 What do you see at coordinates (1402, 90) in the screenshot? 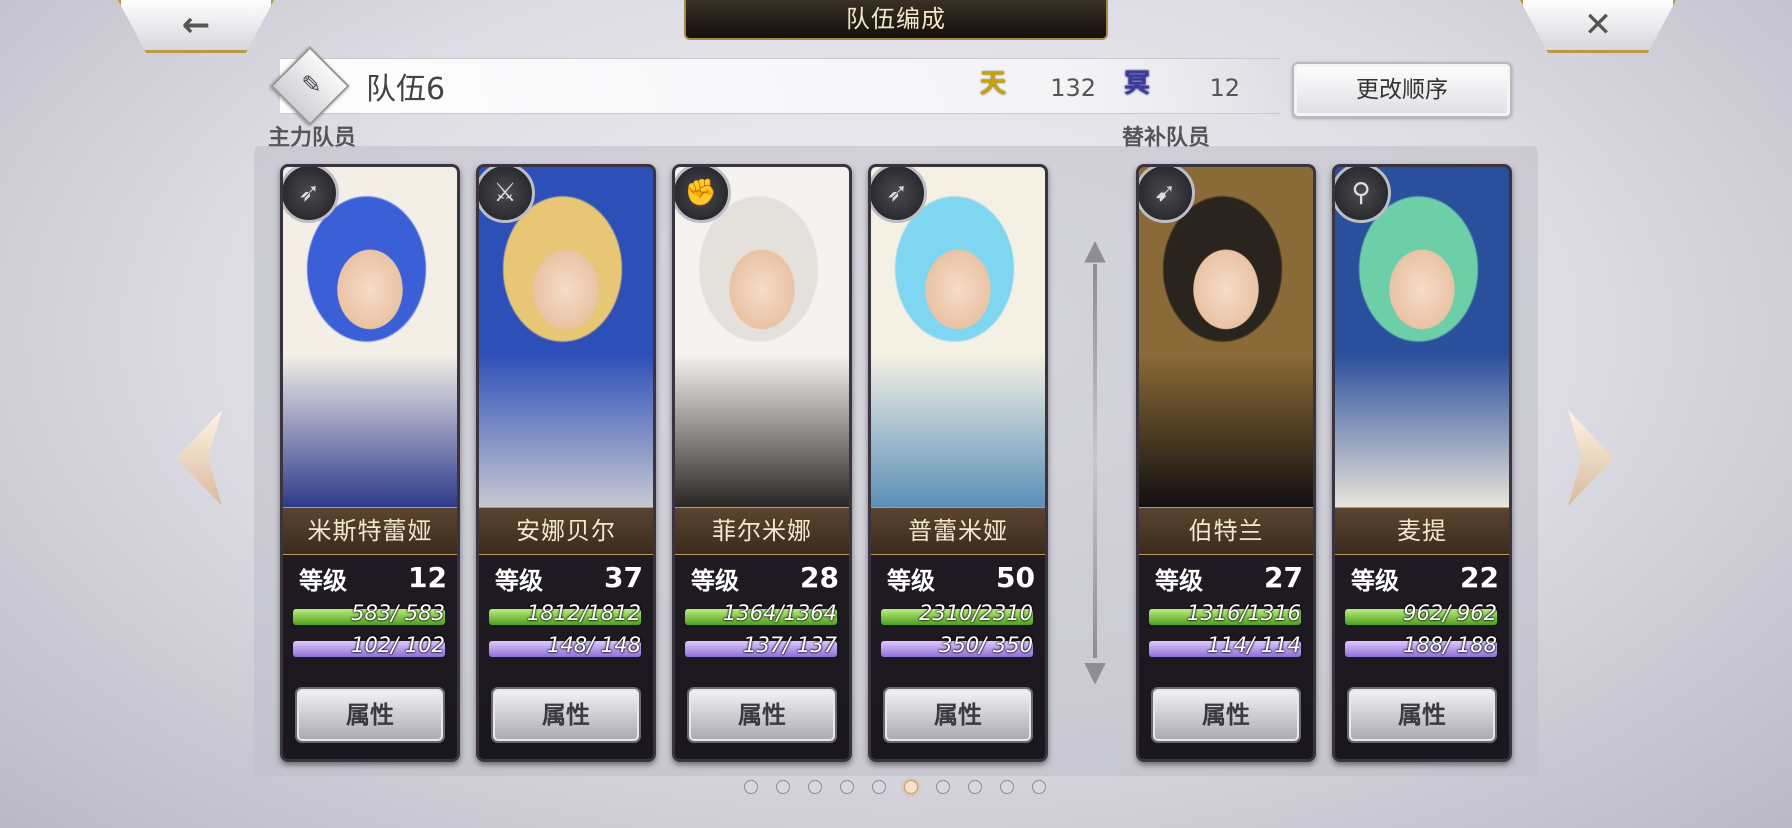
I see `change-order-button: 更改顺序` at bounding box center [1402, 90].